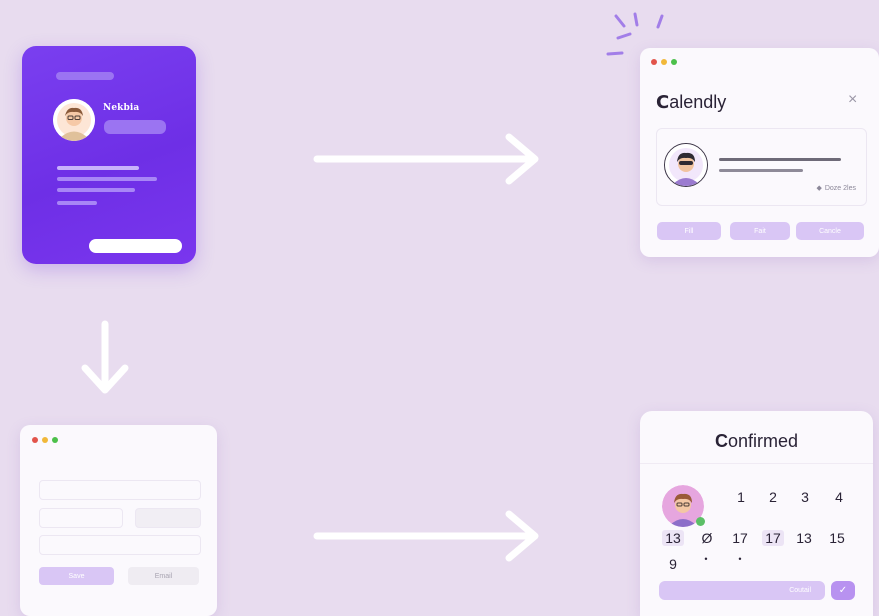 The height and width of the screenshot is (616, 879). Describe the element at coordinates (840, 188) in the screenshot. I see `event-meta-text: Doze 2les` at that location.